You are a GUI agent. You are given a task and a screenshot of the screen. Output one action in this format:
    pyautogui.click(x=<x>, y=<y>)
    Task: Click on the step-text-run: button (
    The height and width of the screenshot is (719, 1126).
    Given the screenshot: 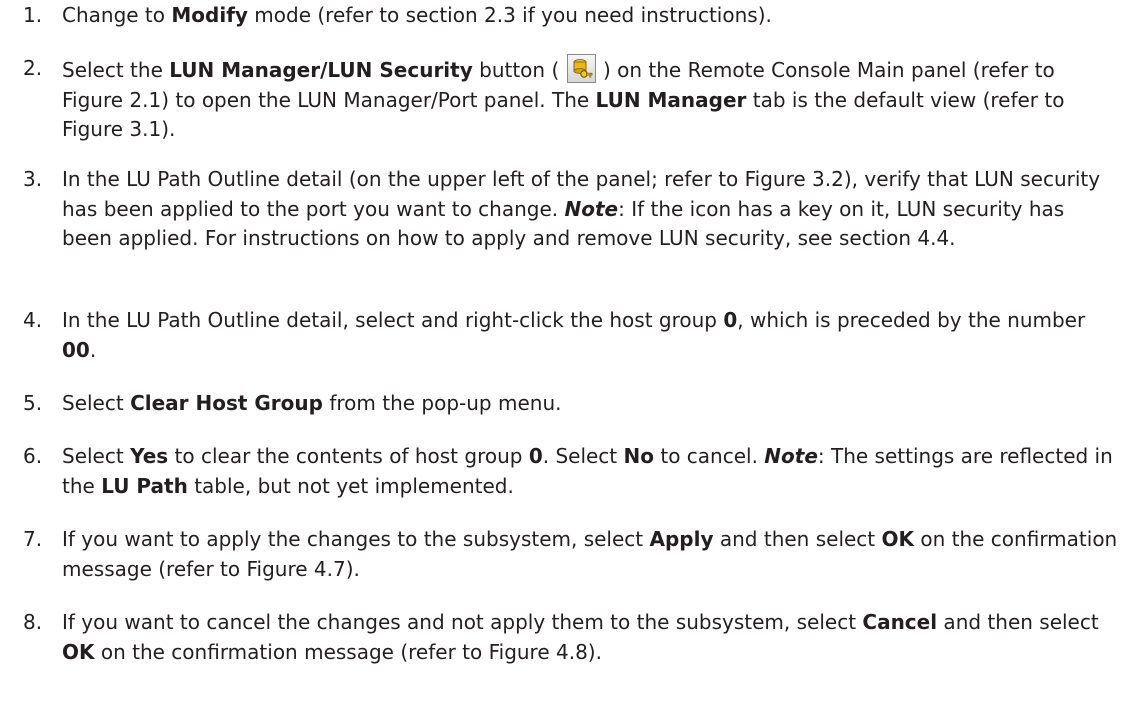 What is the action you would take?
    pyautogui.click(x=516, y=70)
    